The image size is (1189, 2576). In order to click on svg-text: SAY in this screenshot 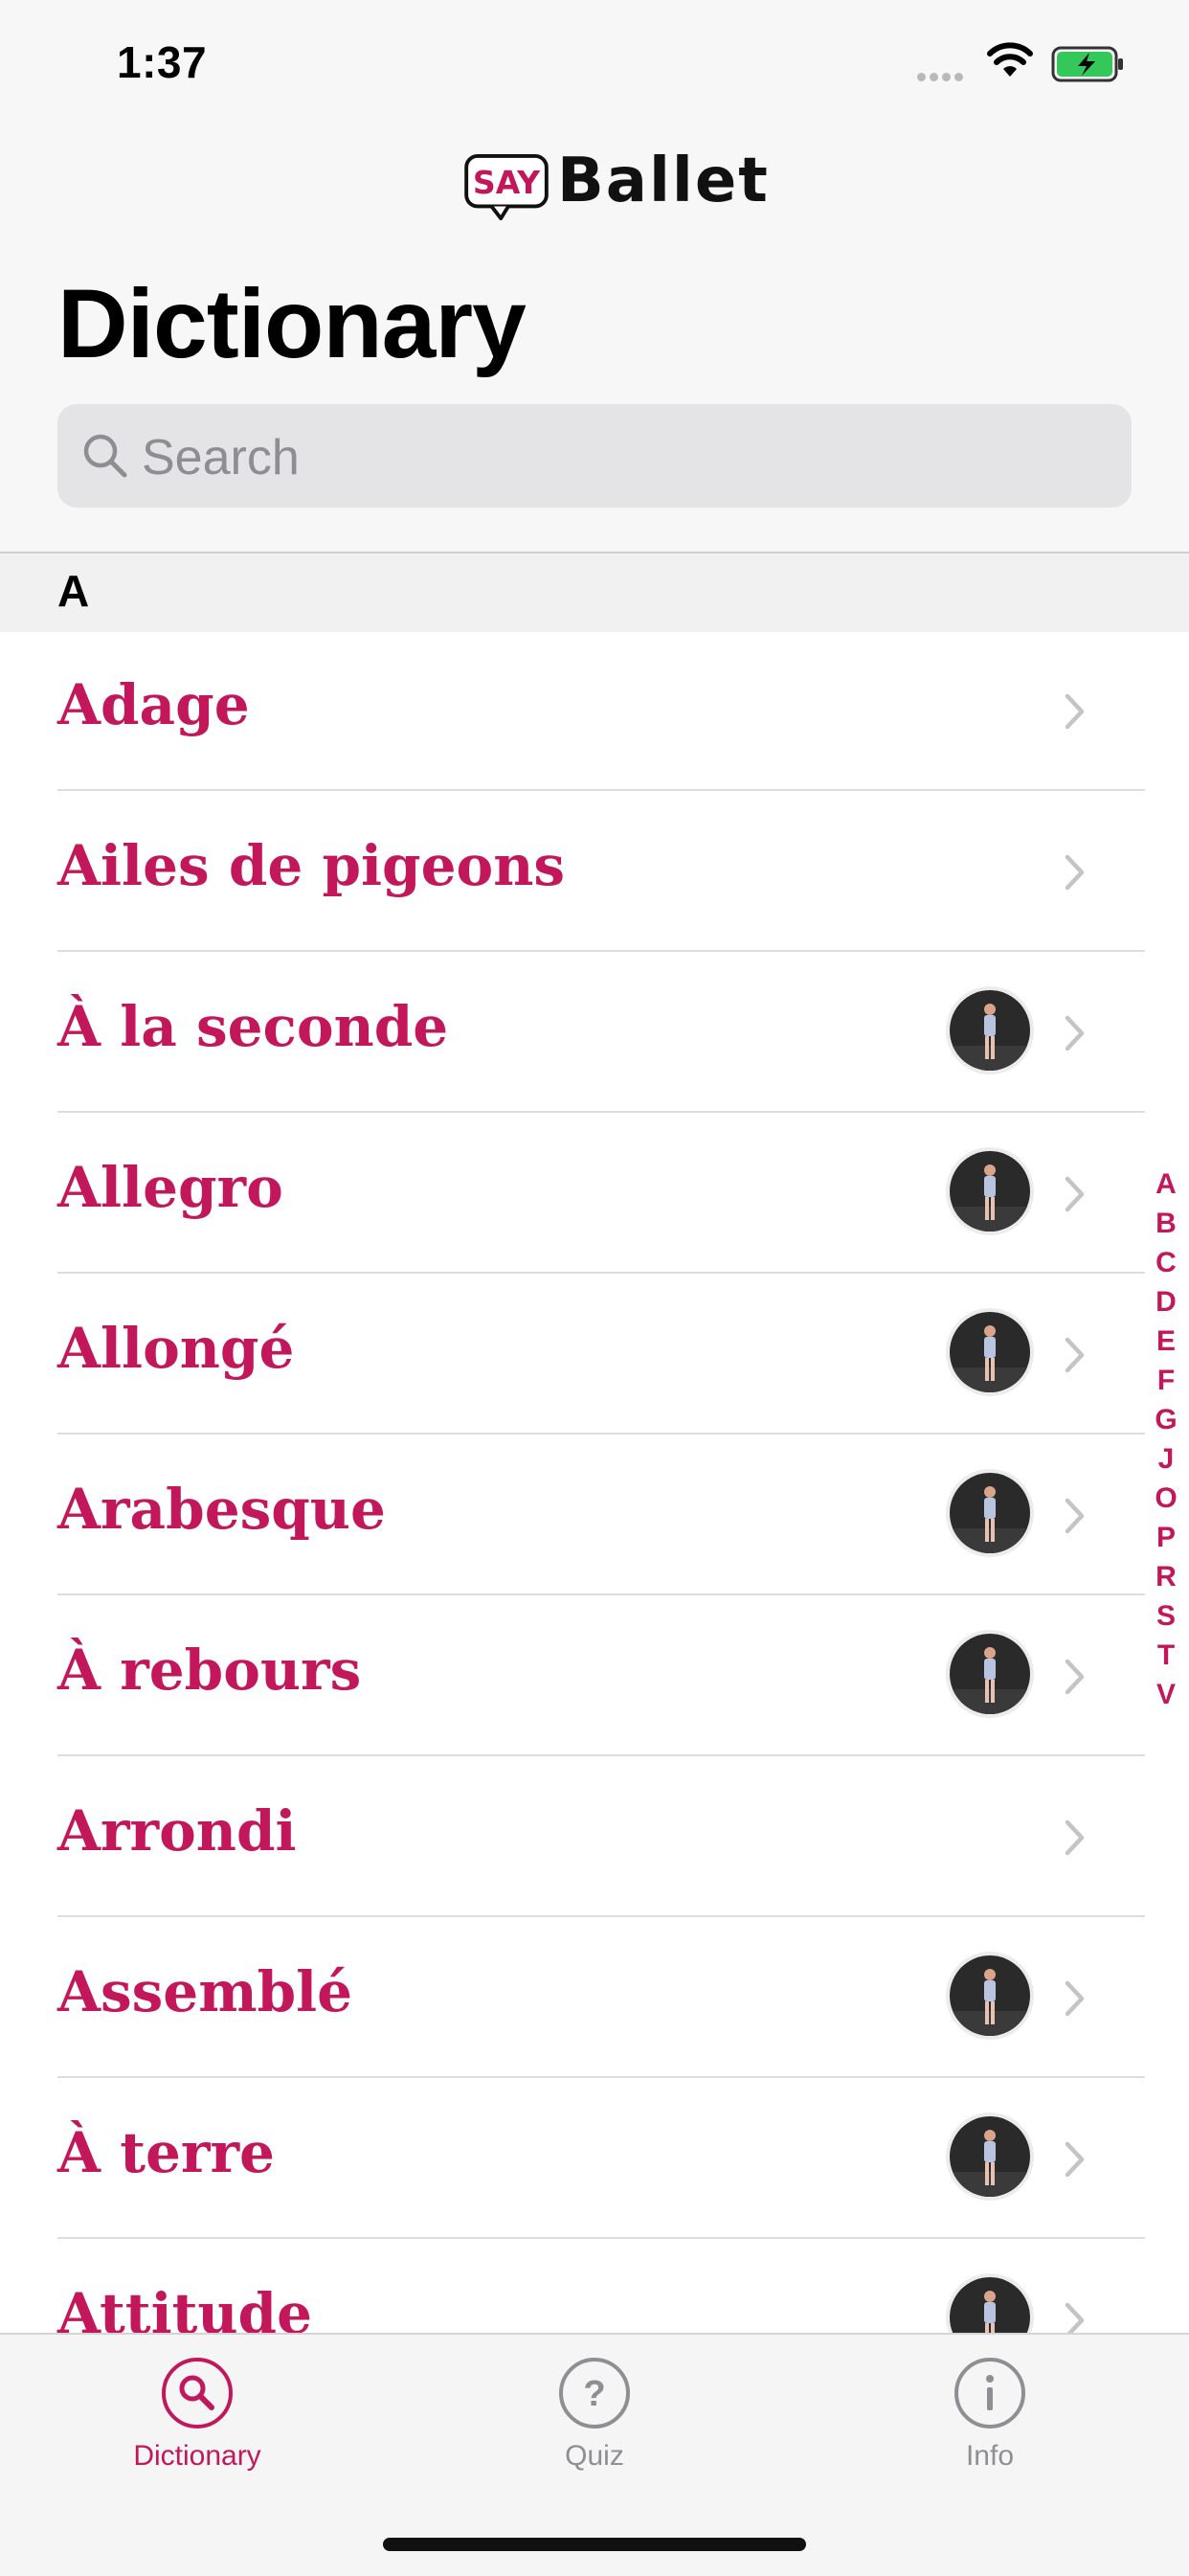, I will do `click(507, 182)`.